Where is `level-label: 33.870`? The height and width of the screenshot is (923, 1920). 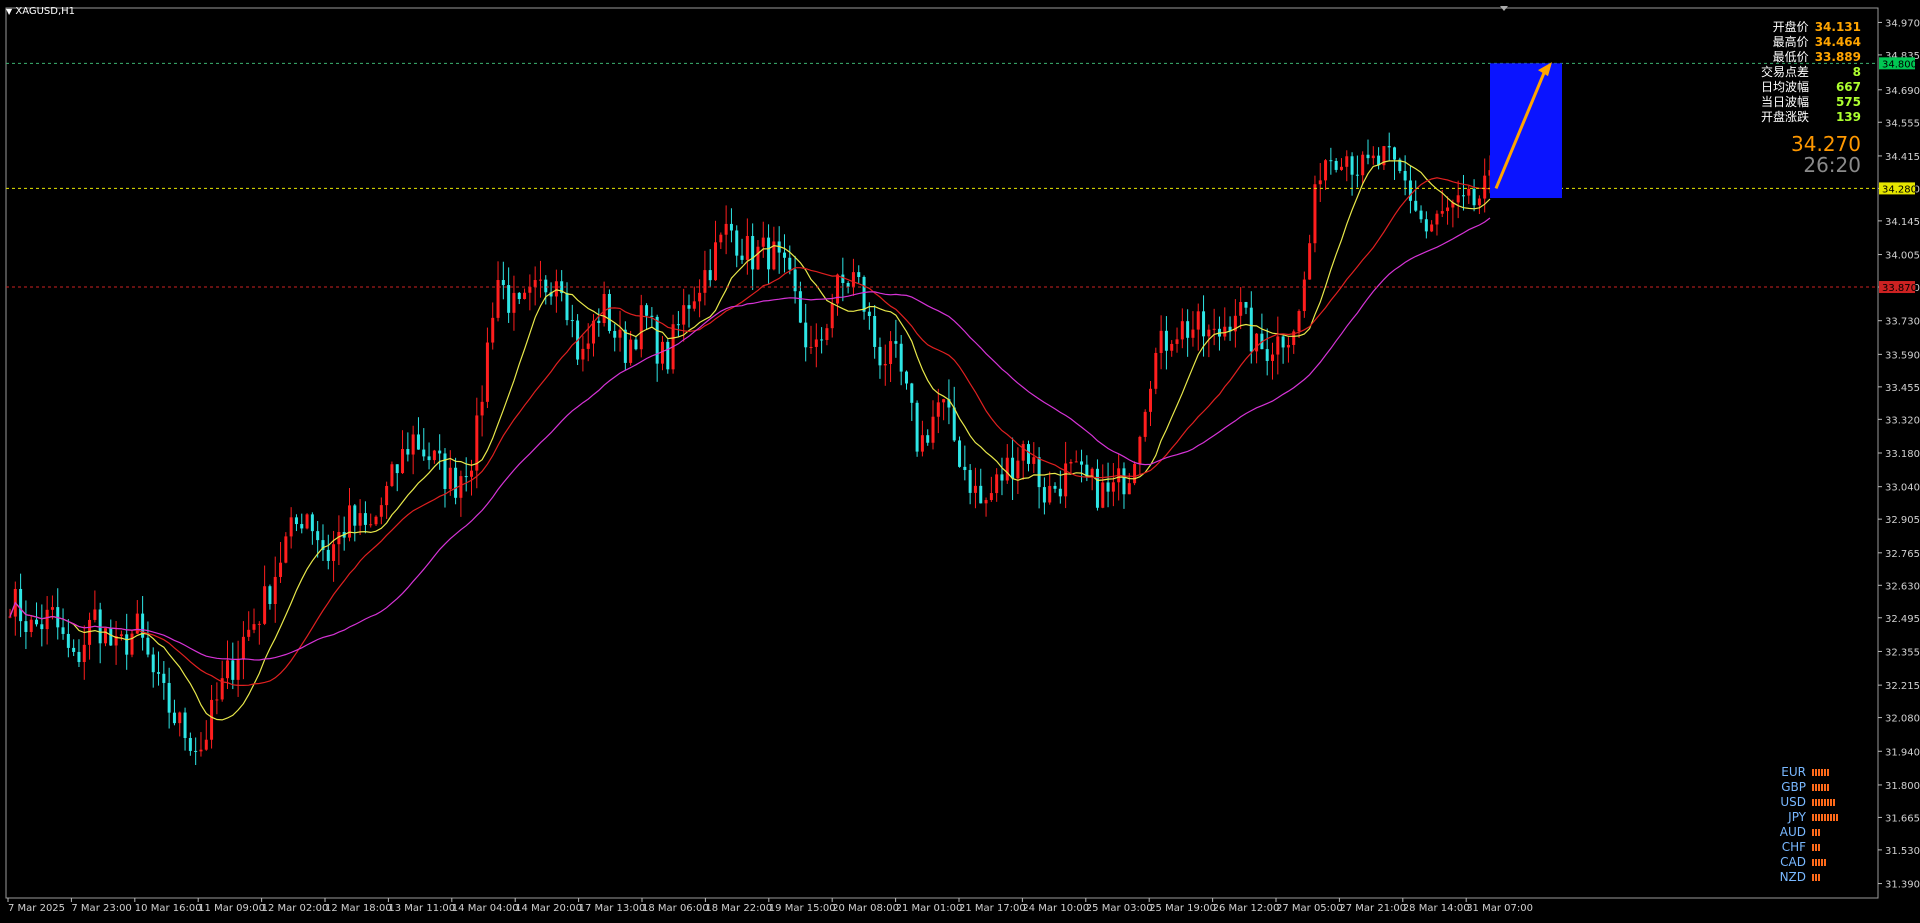
level-label: 33.870 is located at coordinates (1899, 288).